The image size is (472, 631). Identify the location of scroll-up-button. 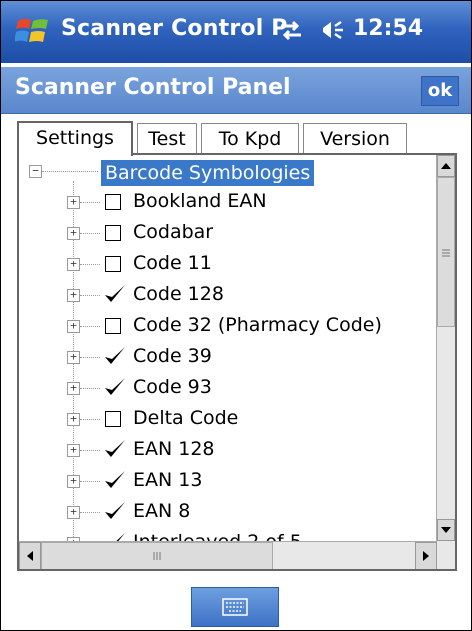
(446, 166).